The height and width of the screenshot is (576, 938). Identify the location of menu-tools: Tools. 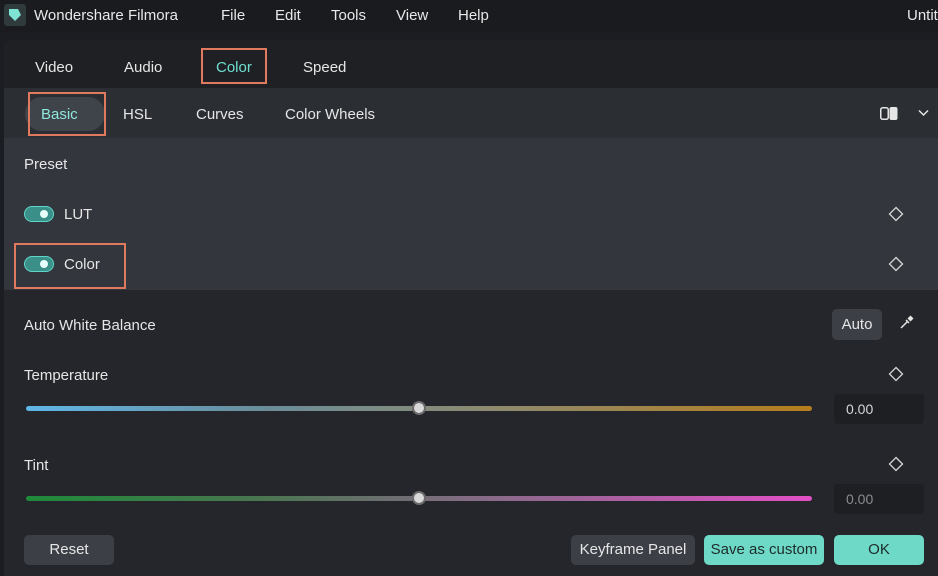
(348, 15).